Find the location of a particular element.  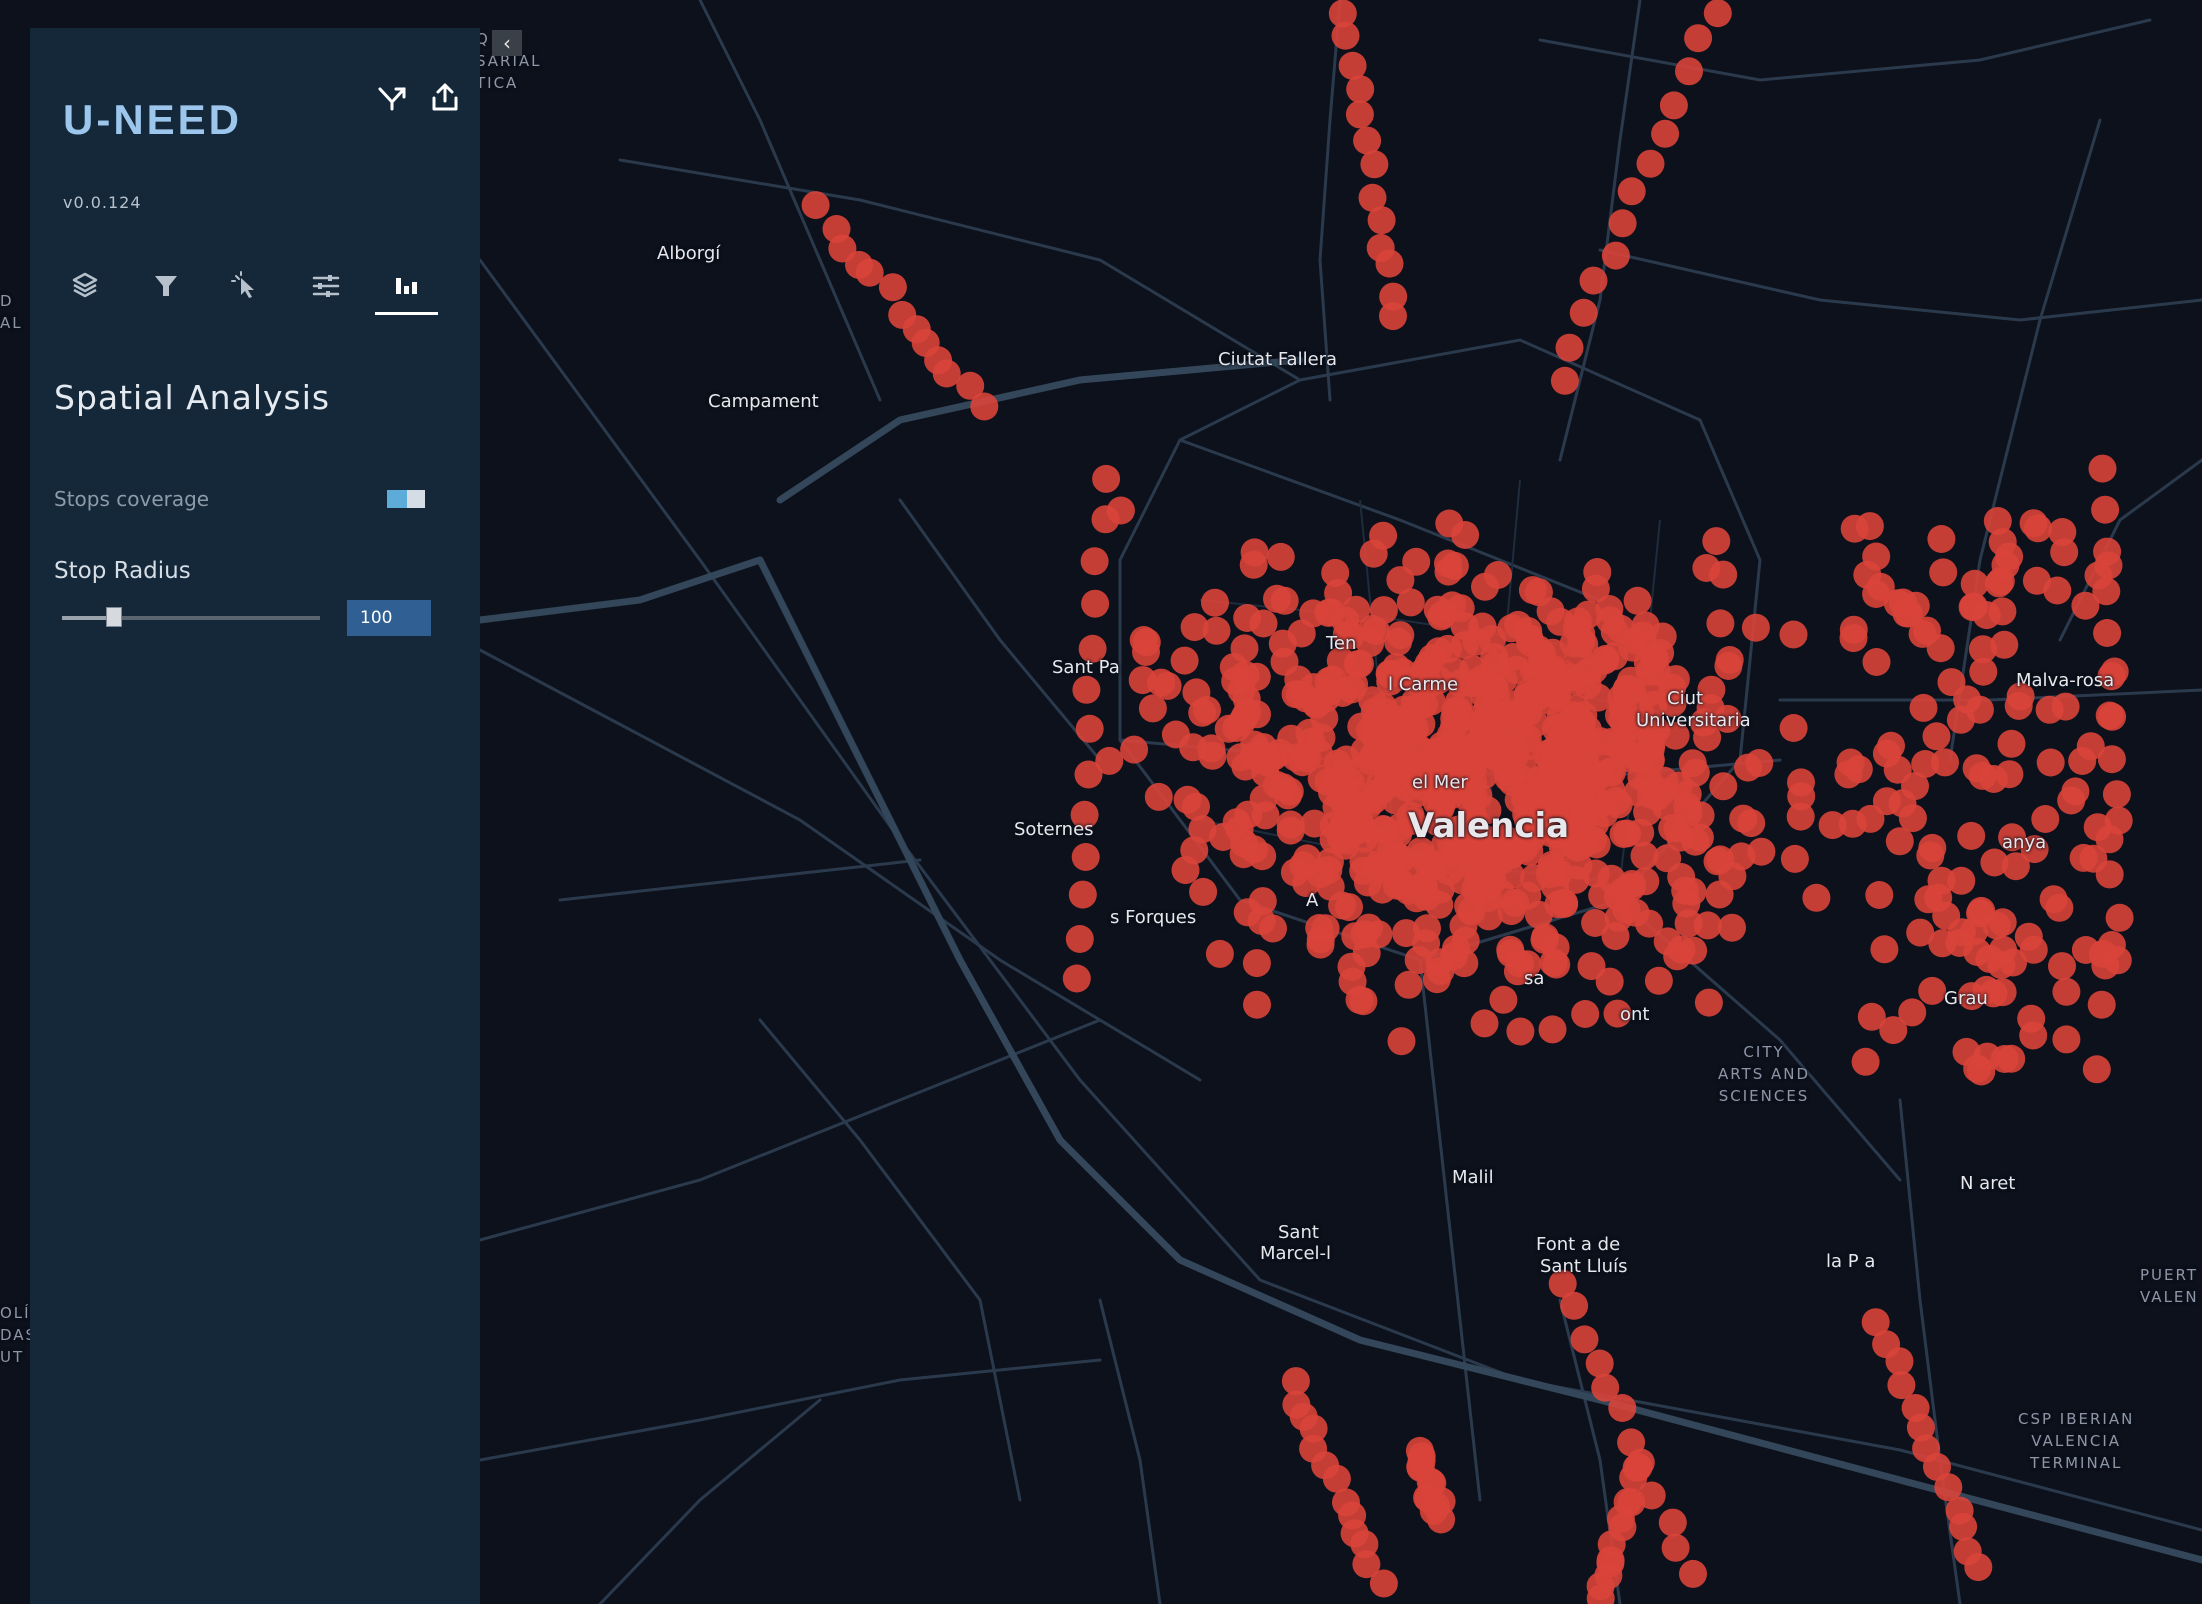

map-label-malva-rosa: Malva-rosa is located at coordinates (2065, 680).